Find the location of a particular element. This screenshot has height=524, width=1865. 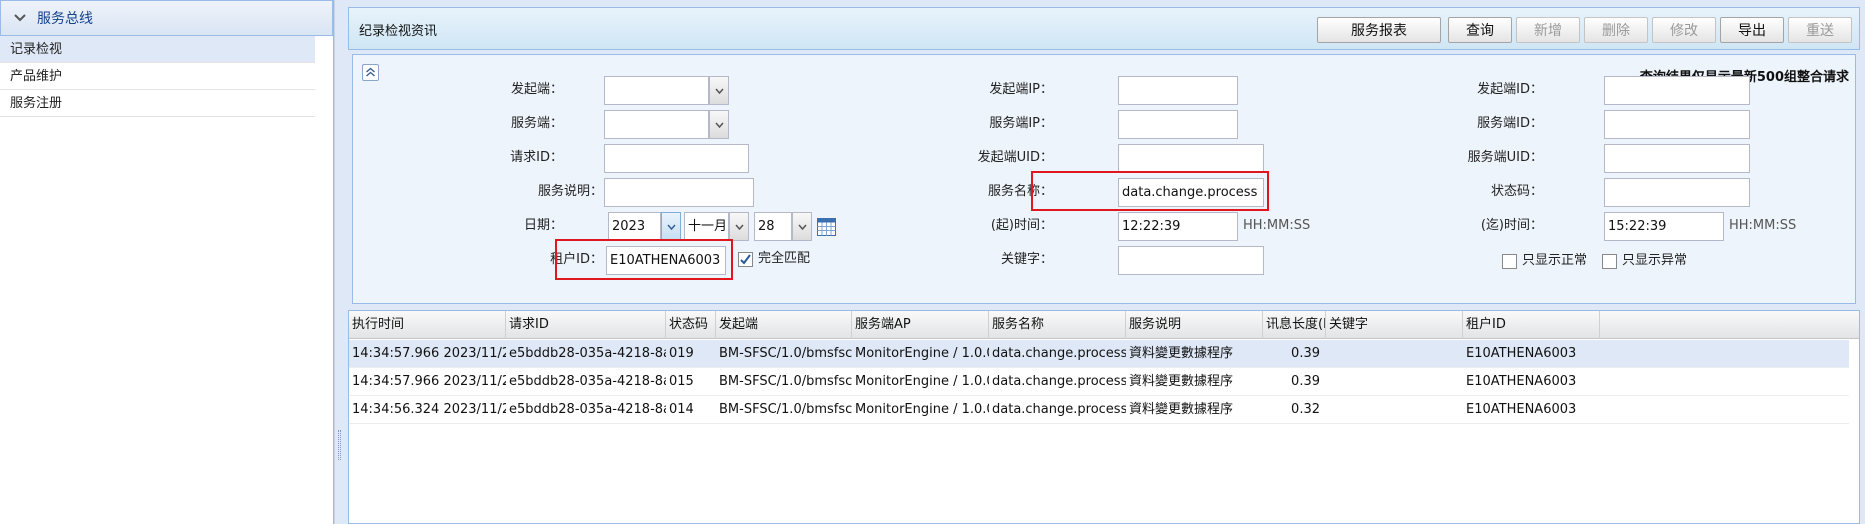

server-id-label: 服务端ID： is located at coordinates (1510, 123).